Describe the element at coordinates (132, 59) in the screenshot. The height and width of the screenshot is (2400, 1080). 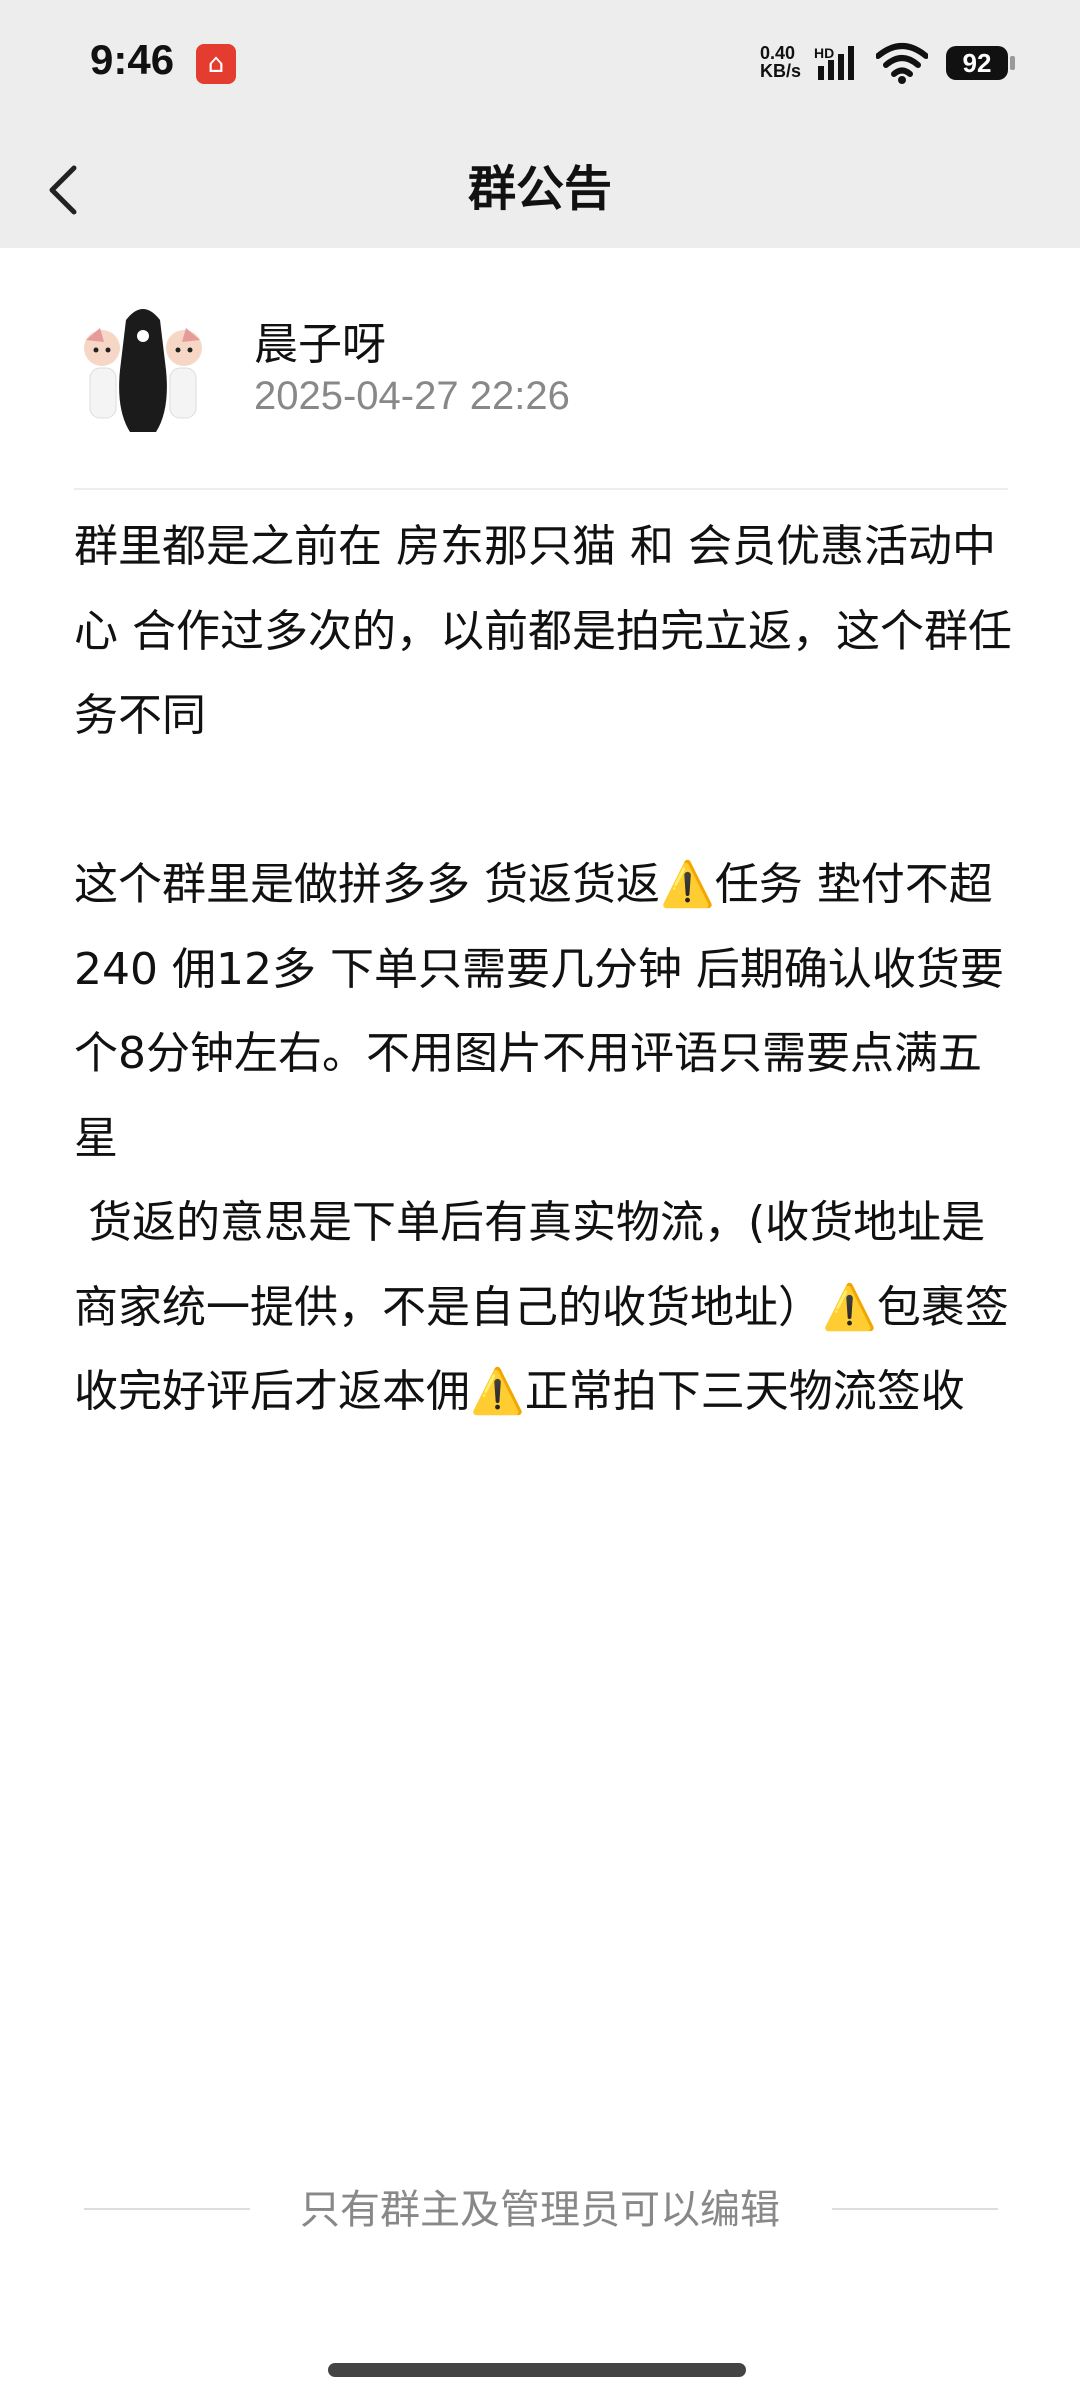
I see `status-time: 9:46` at that location.